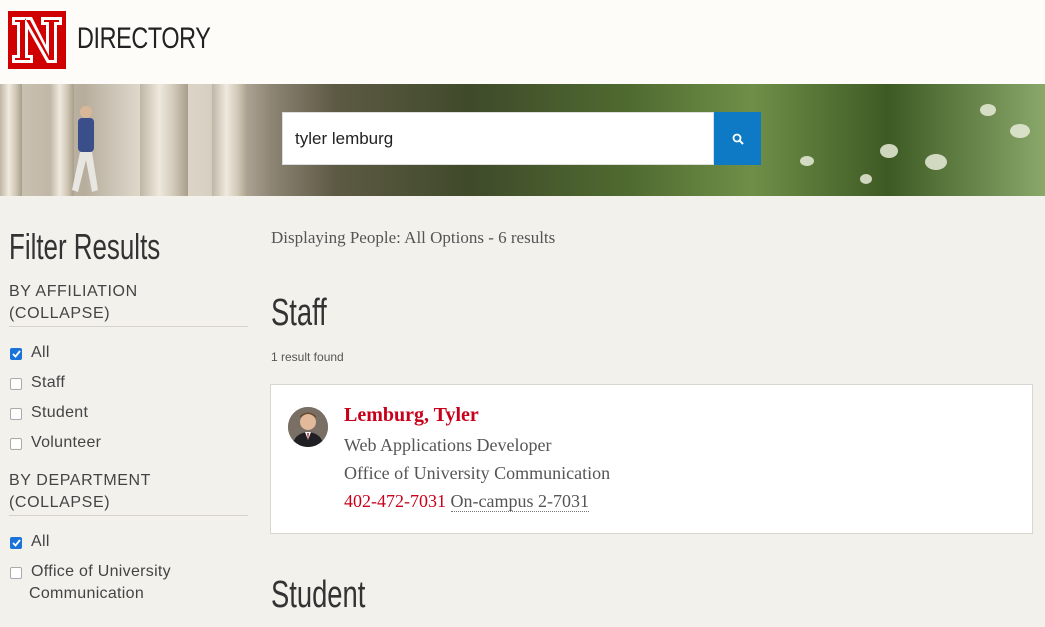 This screenshot has width=1045, height=627. I want to click on affiliation-option-all: All, so click(30, 353).